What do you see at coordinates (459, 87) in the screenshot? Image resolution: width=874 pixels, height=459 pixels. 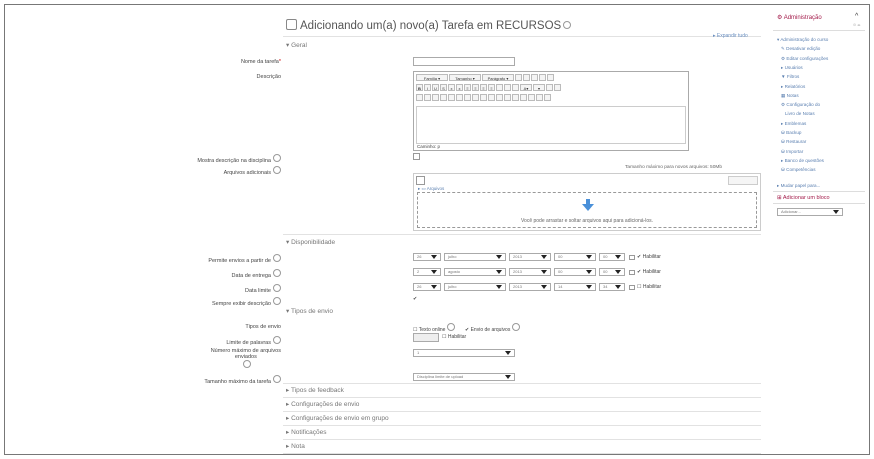 I see `superscript-icon: x` at bounding box center [459, 87].